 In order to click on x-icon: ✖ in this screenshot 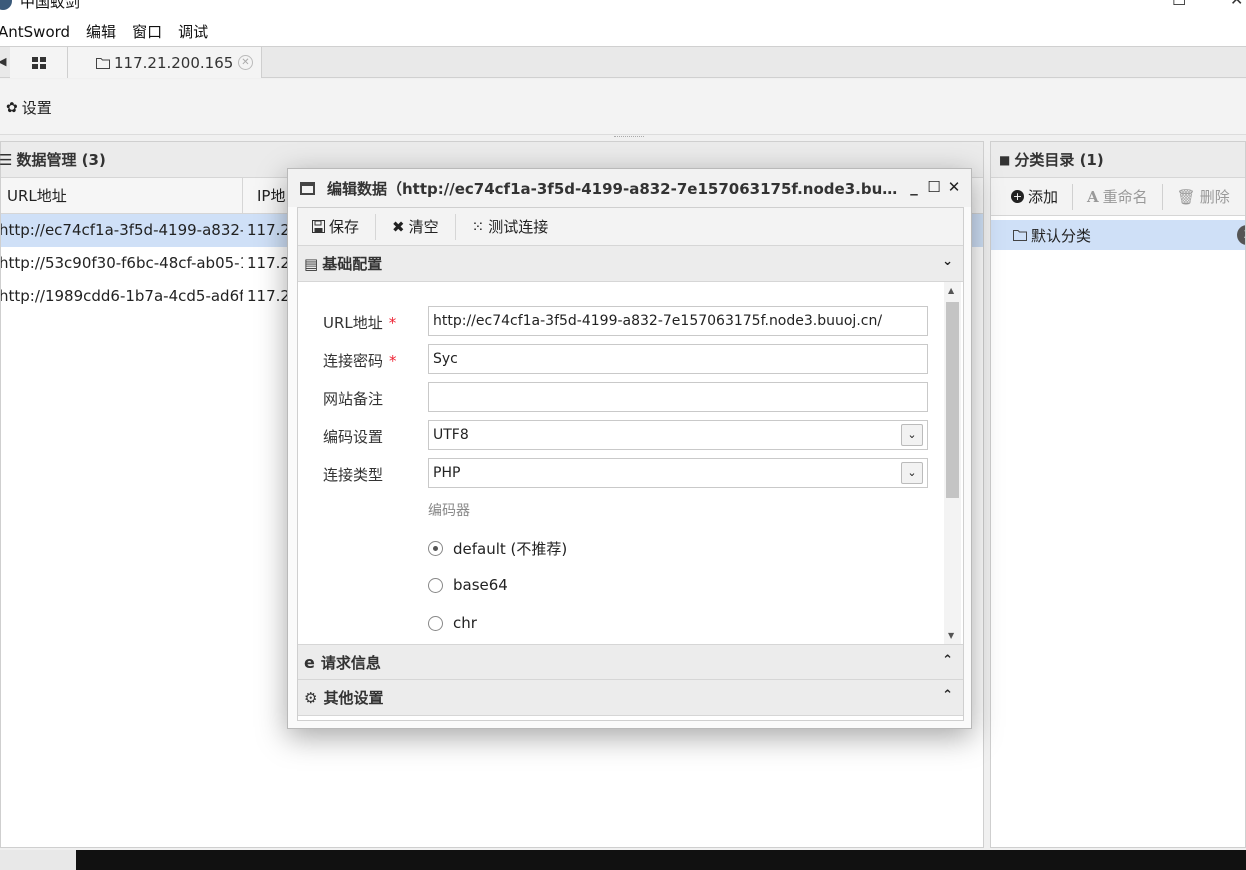, I will do `click(398, 226)`.